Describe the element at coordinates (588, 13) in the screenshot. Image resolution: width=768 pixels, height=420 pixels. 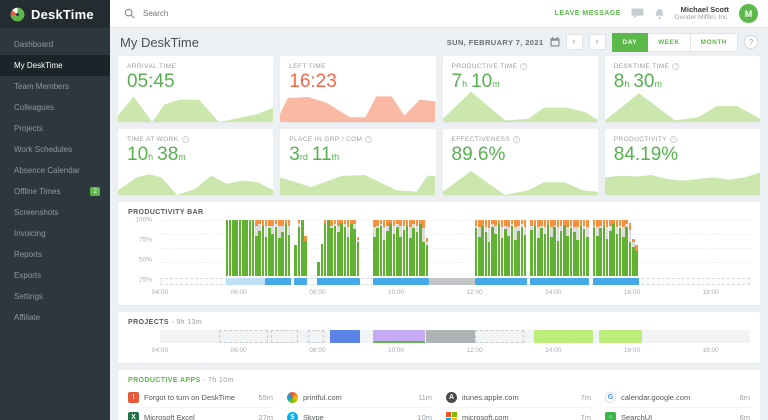
I see `leave-message-link: LEAVE MESSAGE` at that location.